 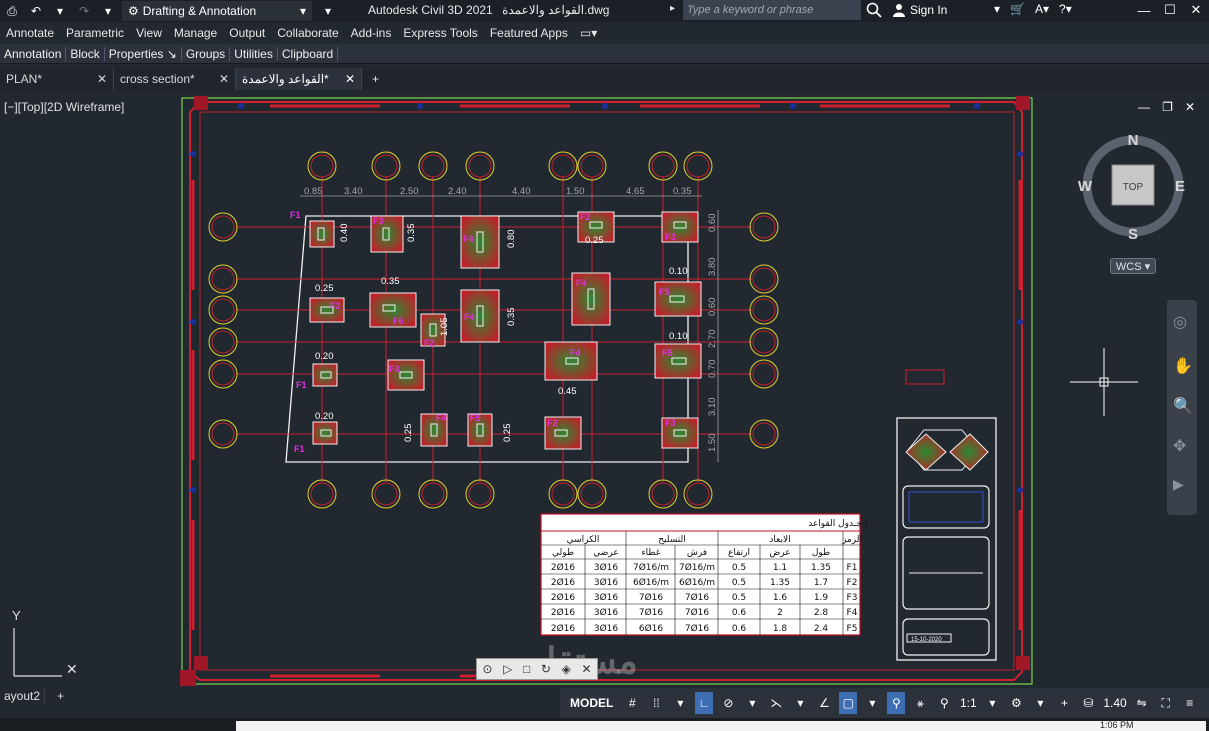 What do you see at coordinates (23, 696) in the screenshot?
I see `layout-tab: ayout2` at bounding box center [23, 696].